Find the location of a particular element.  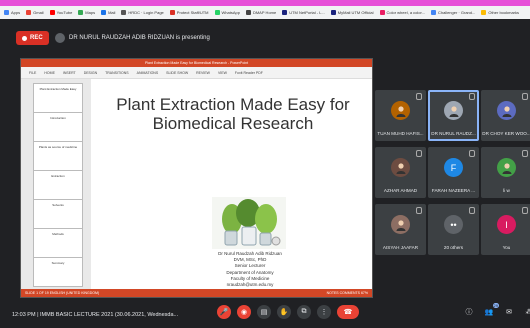

ribbon-tab: VIEW is located at coordinates (222, 73).